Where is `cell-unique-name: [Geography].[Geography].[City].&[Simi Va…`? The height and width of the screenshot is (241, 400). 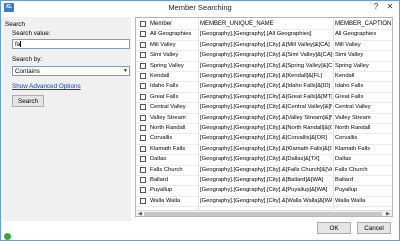 cell-unique-name: [Geography].[Geography].[City].&[Simi Va… is located at coordinates (266, 55).